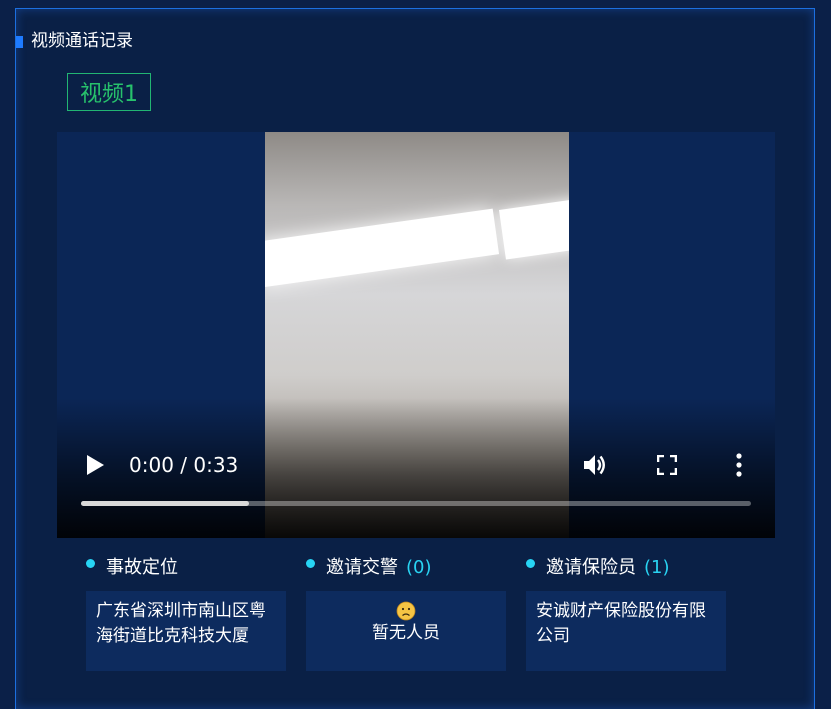  I want to click on volume-icon, so click(595, 465).